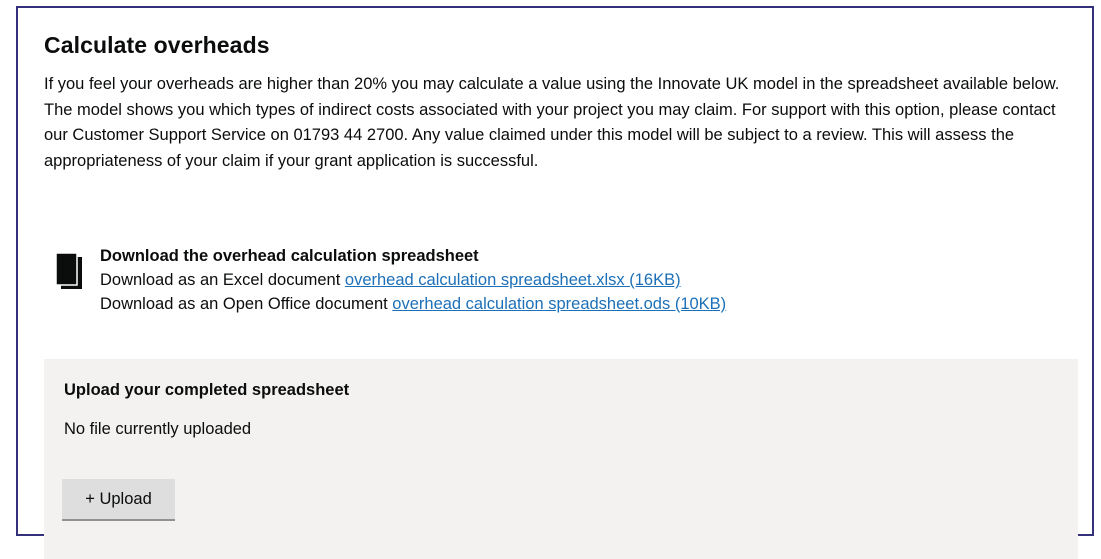 The image size is (1101, 559). I want to click on section-heading: Calculate overheads, so click(157, 45).